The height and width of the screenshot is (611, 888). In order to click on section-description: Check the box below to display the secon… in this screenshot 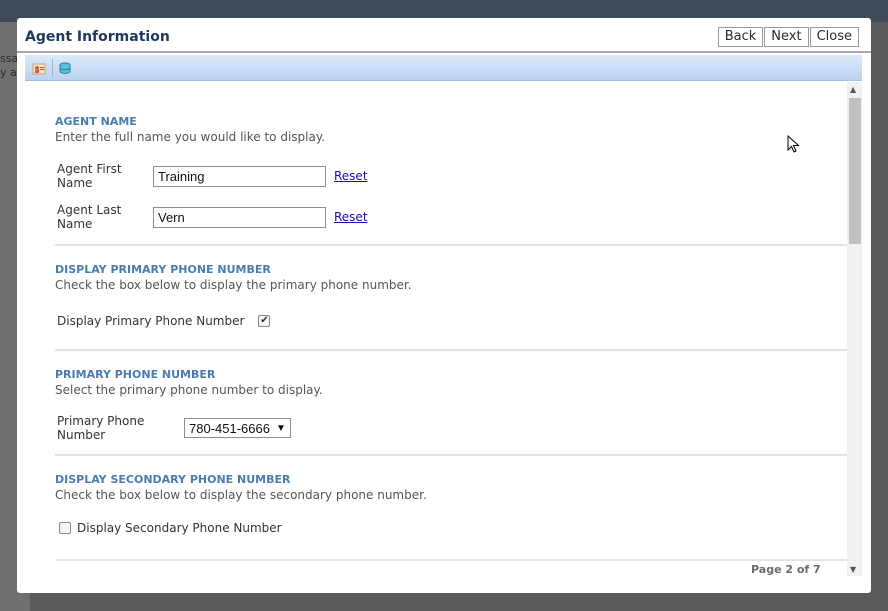, I will do `click(241, 495)`.